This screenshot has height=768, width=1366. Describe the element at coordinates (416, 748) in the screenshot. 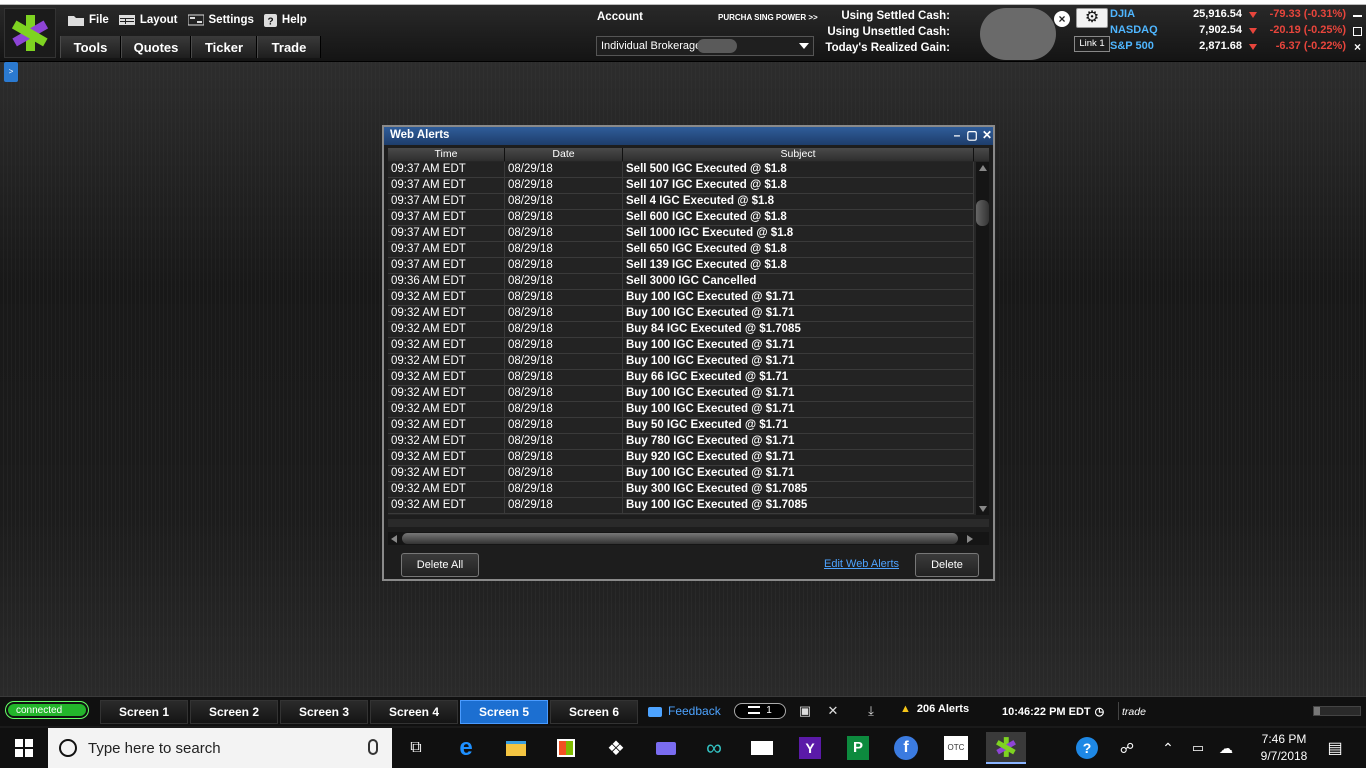

I see `task-view-icon: ⧉` at that location.